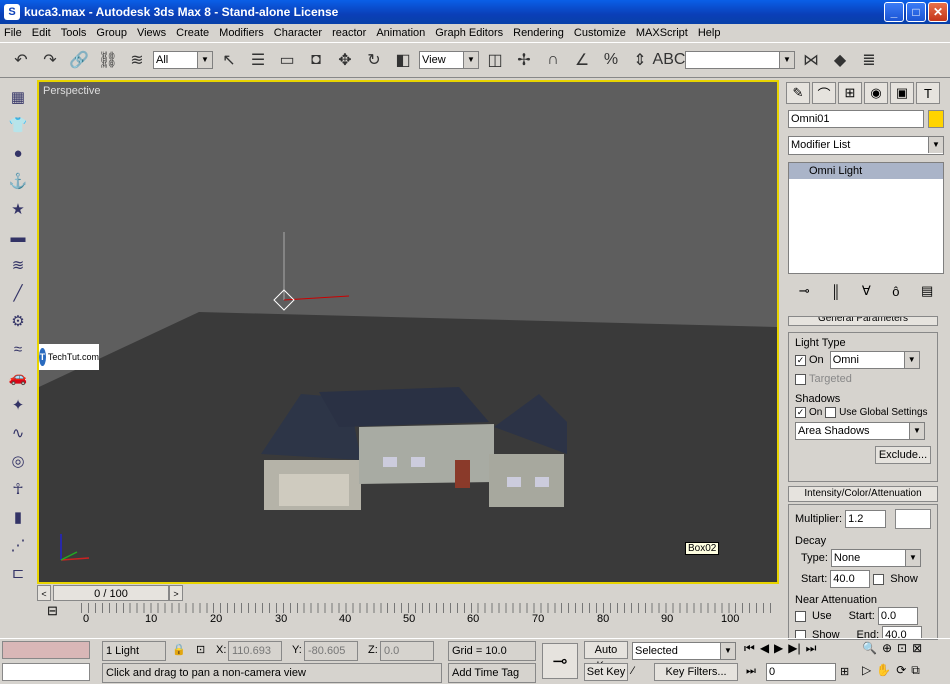 The height and width of the screenshot is (684, 950). What do you see at coordinates (764, 648) in the screenshot?
I see `previous-frame-icon: ◀` at bounding box center [764, 648].